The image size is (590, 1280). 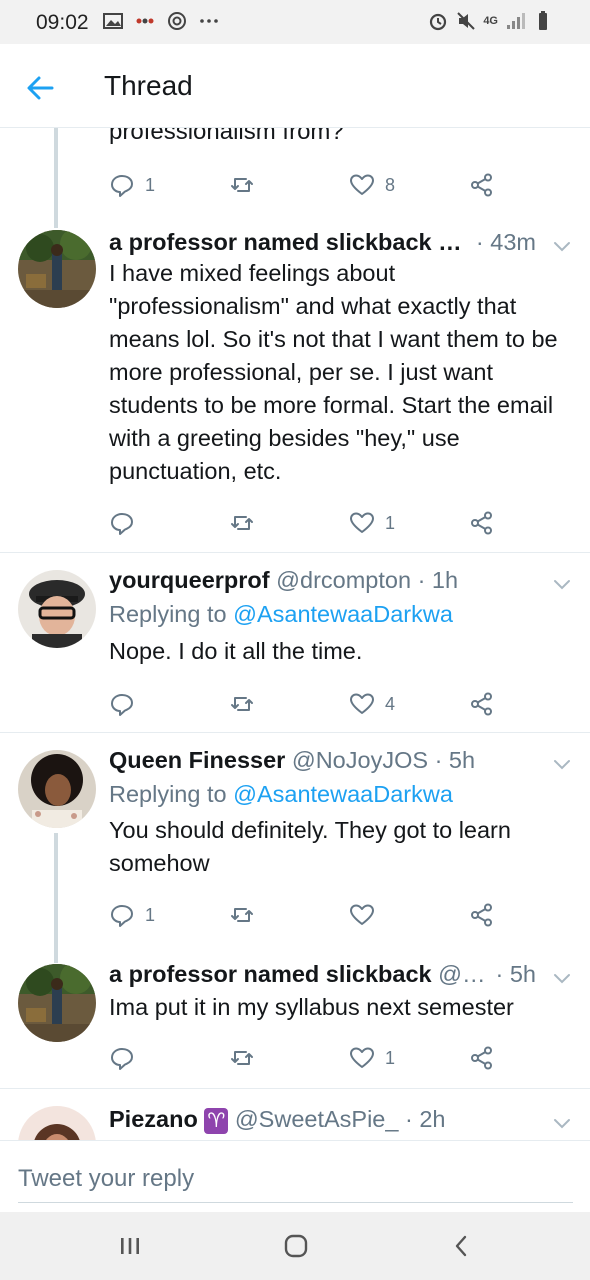 I want to click on like-button, so click(x=367, y=915).